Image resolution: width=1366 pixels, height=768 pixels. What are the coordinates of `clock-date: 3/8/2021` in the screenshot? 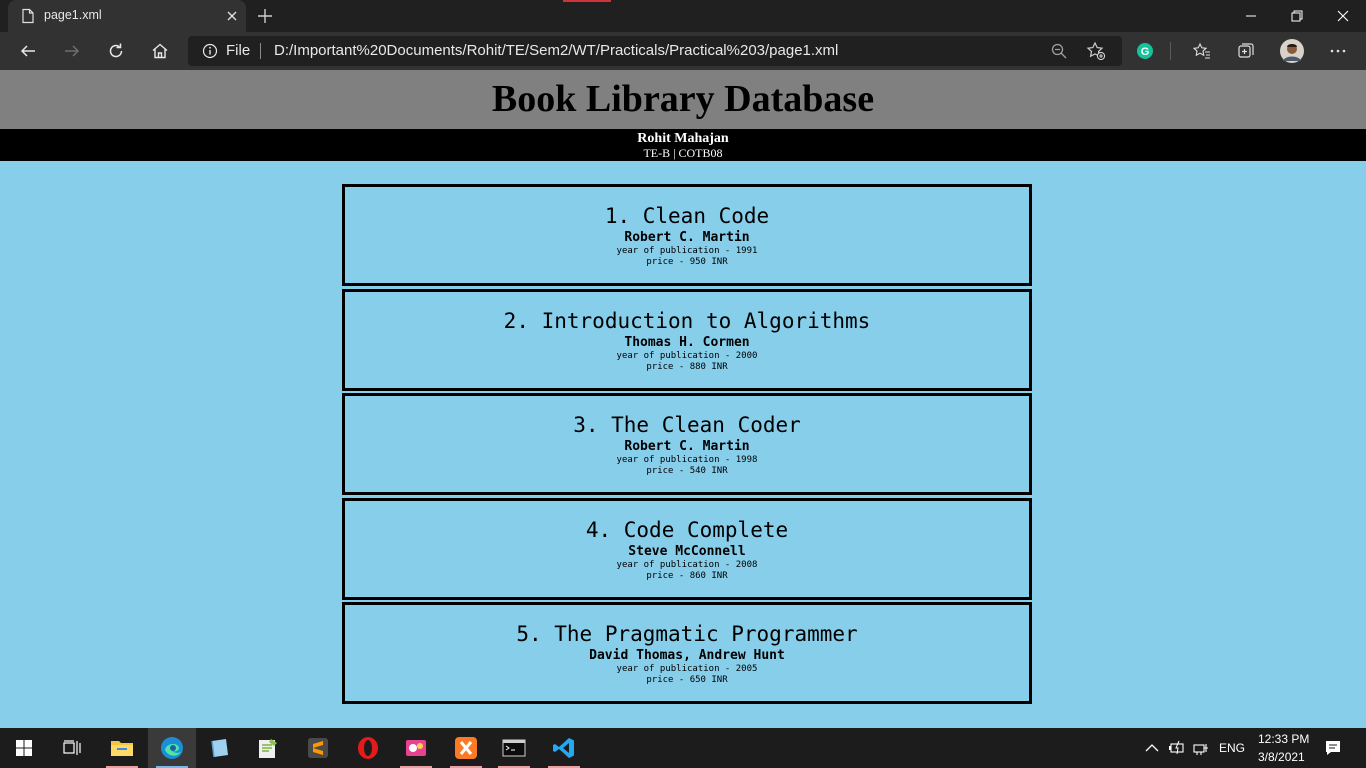 It's located at (1281, 757).